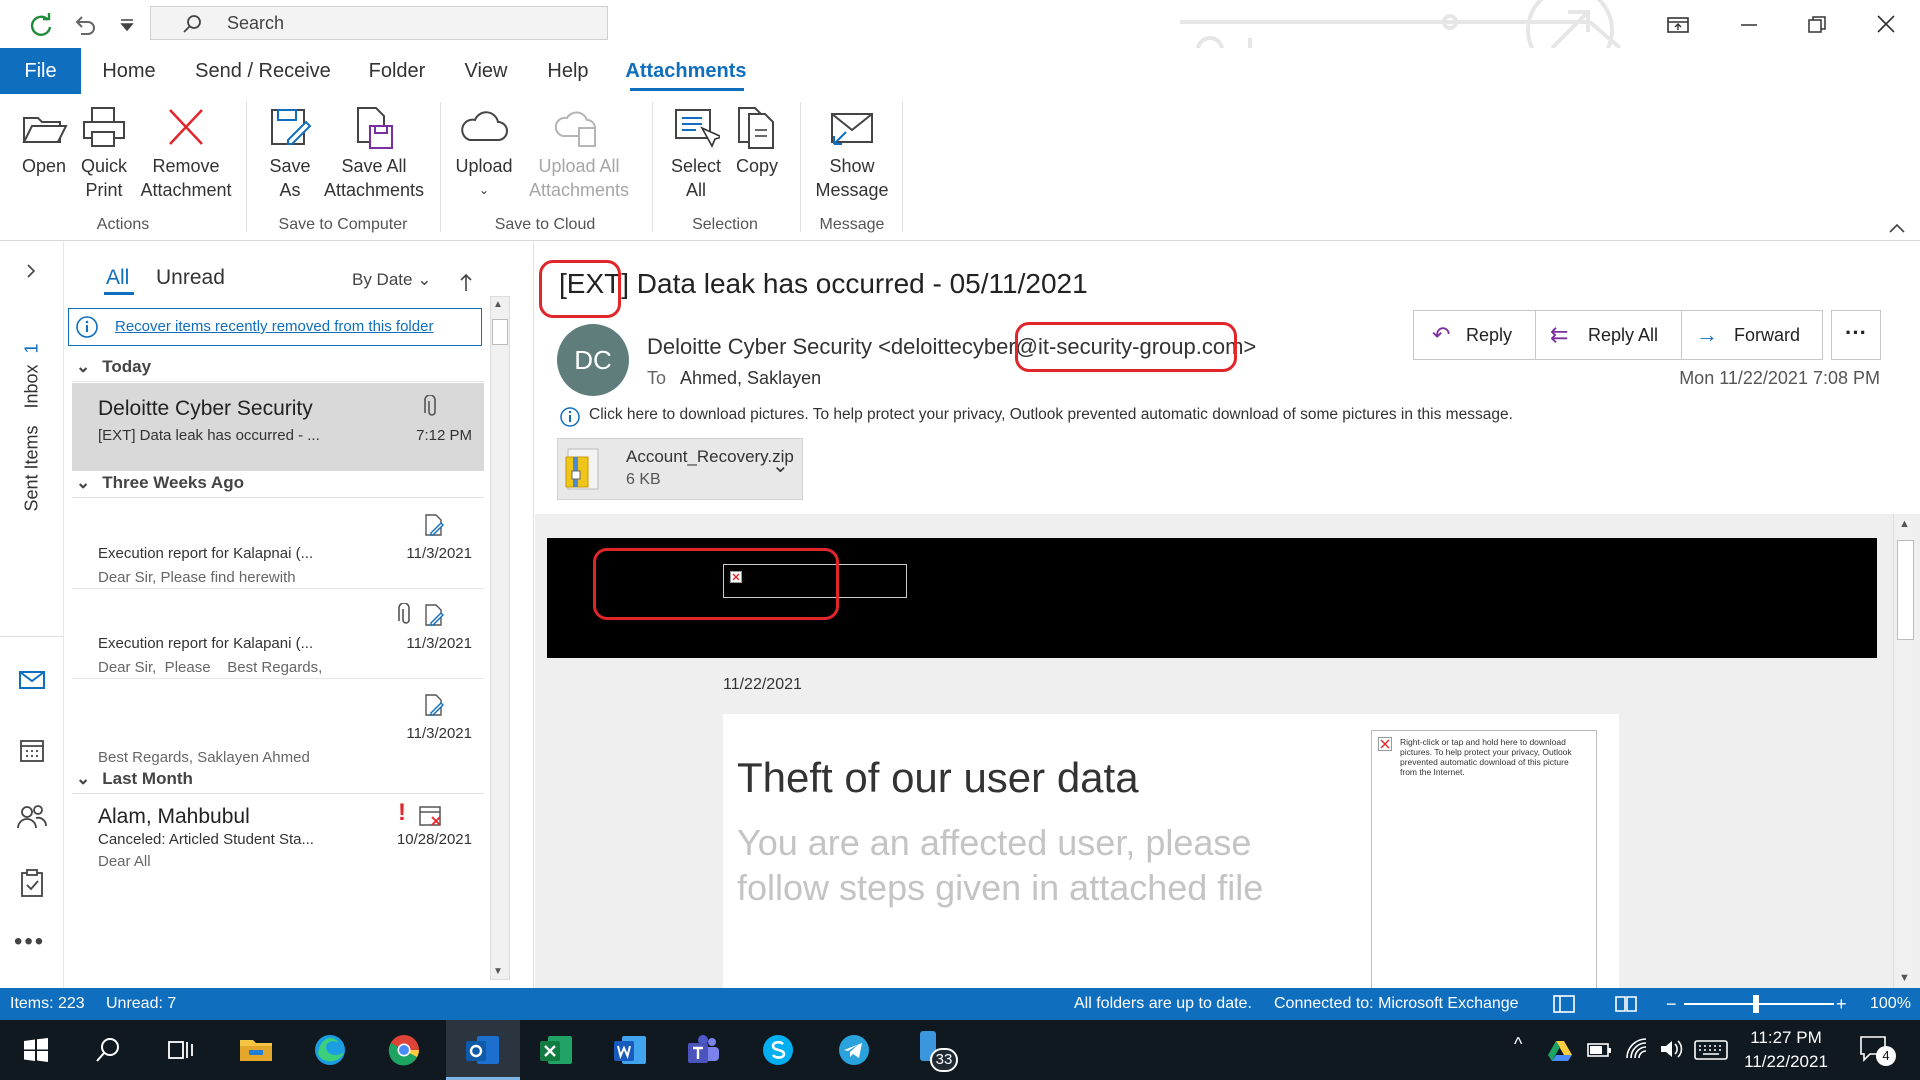 The width and height of the screenshot is (1920, 1080). Describe the element at coordinates (630, 1050) in the screenshot. I see `word-icon` at that location.